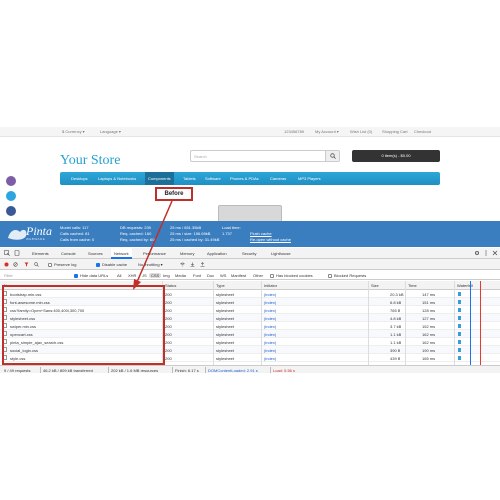 This screenshot has width=500, height=500. I want to click on export-icon, so click(202, 264).